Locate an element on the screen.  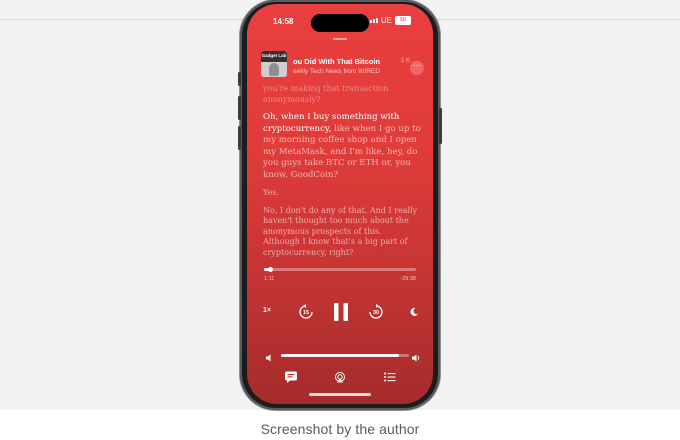
transcript-button is located at coordinates (291, 376).